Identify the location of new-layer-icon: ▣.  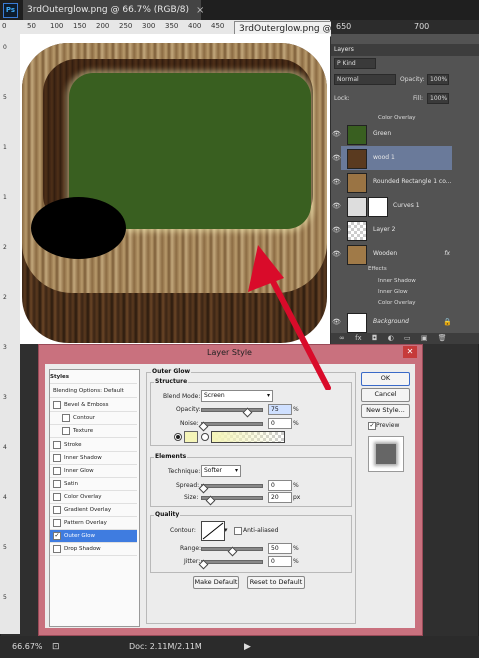
(424, 338).